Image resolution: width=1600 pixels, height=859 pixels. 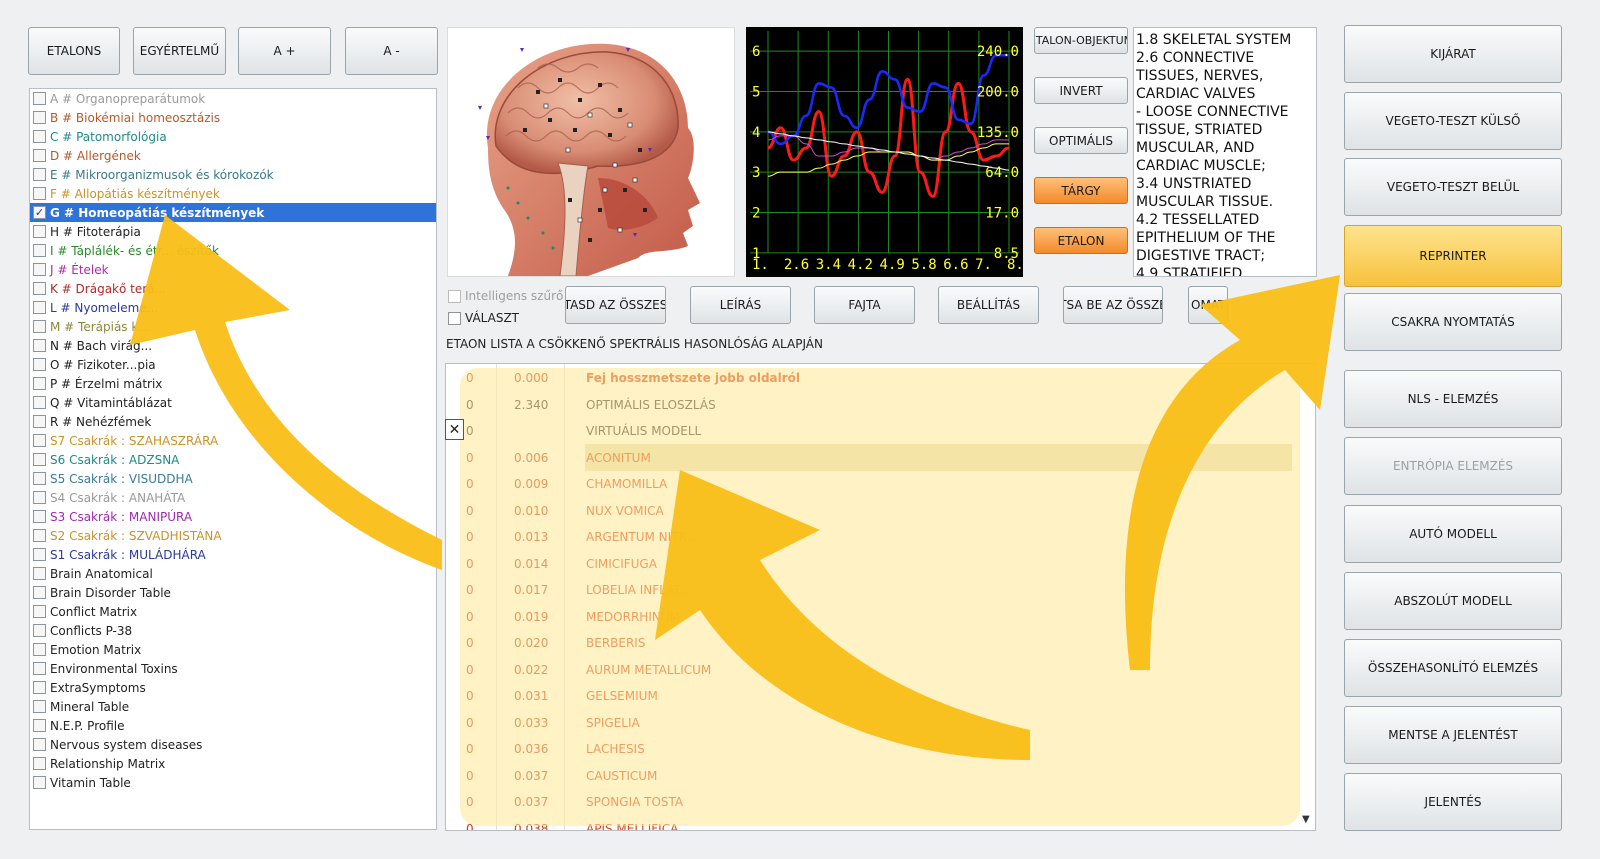 I want to click on category-item: Nervous system diseases, so click(x=233, y=744).